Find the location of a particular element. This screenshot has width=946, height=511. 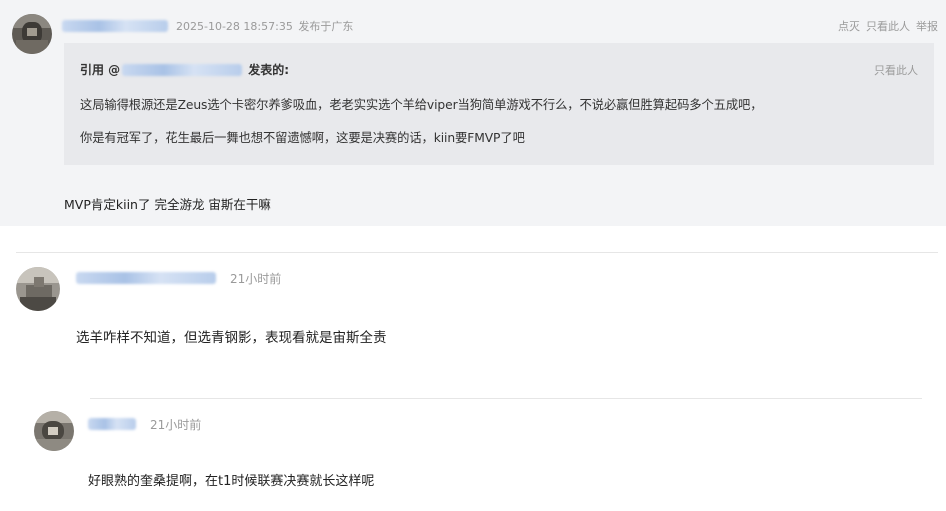

post-timestamp: 2025-10-28 18:57:35 is located at coordinates (234, 26).